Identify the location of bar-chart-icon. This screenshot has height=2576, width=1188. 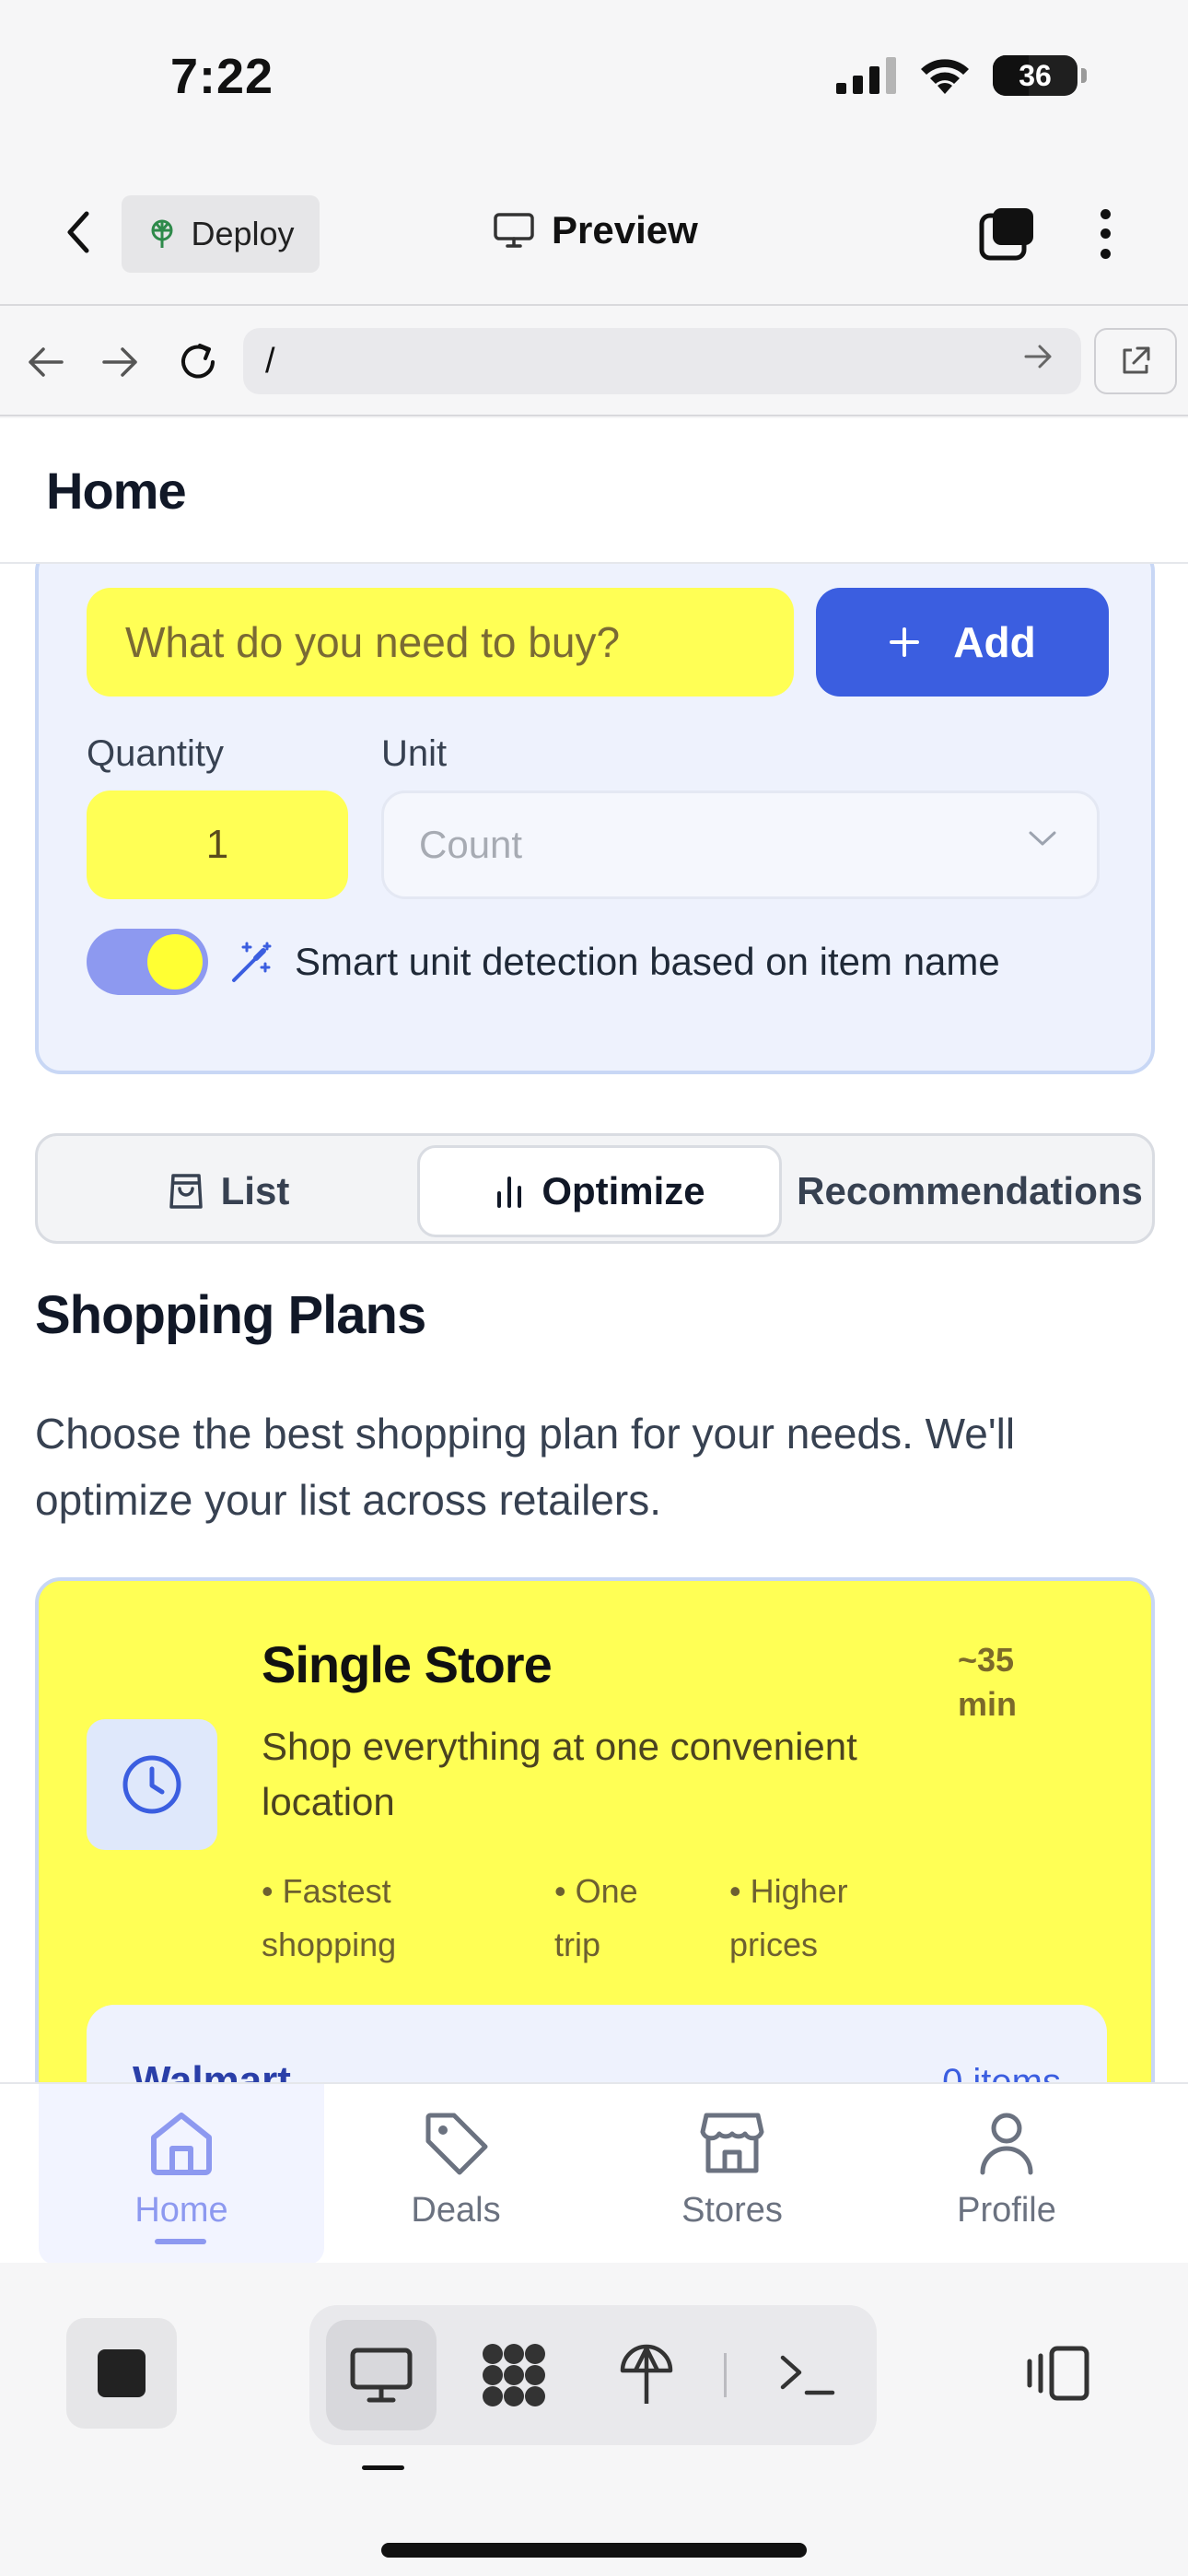
(510, 1192).